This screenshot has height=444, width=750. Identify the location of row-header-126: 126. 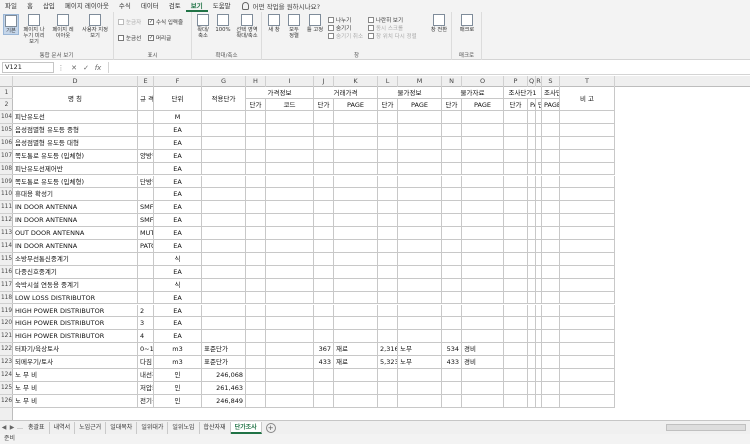
(6, 401).